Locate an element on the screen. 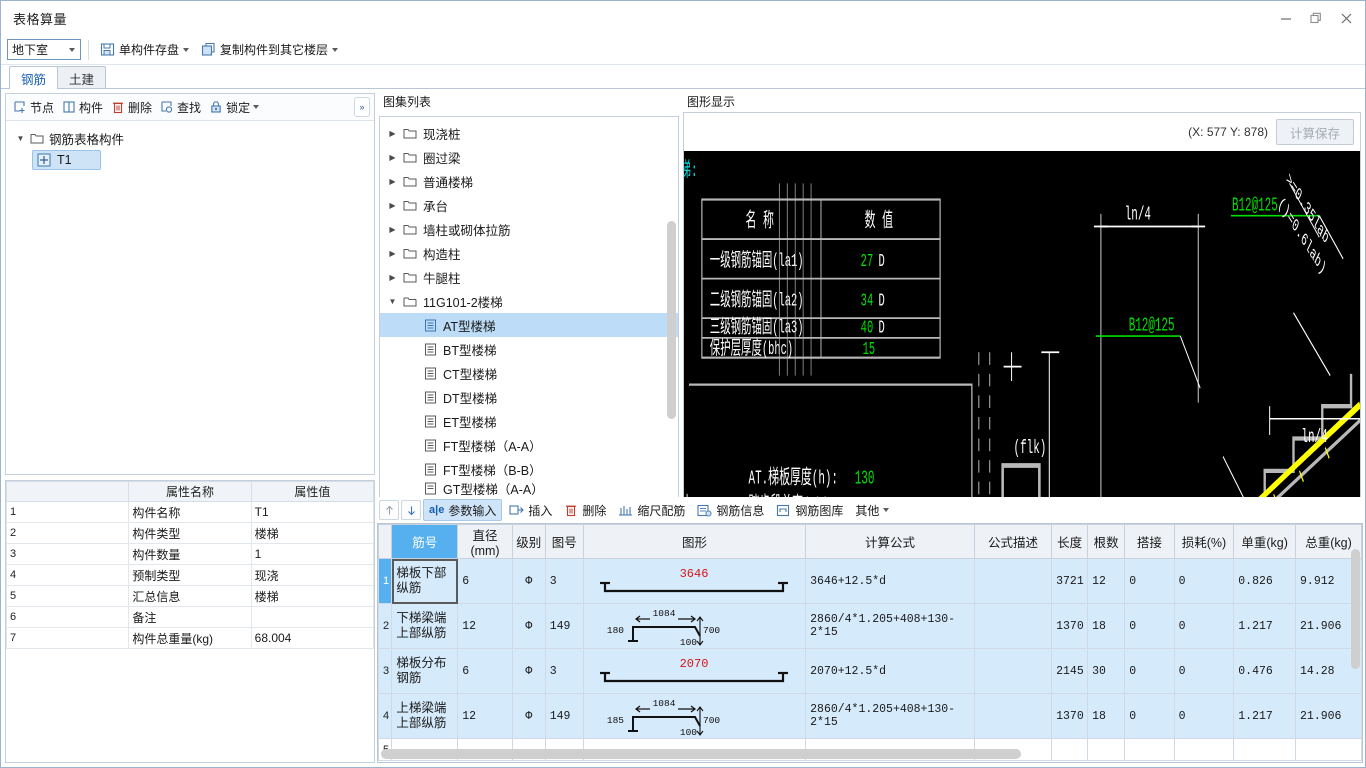 The width and height of the screenshot is (1366, 768). tab-tujian: 土建 is located at coordinates (82, 77).